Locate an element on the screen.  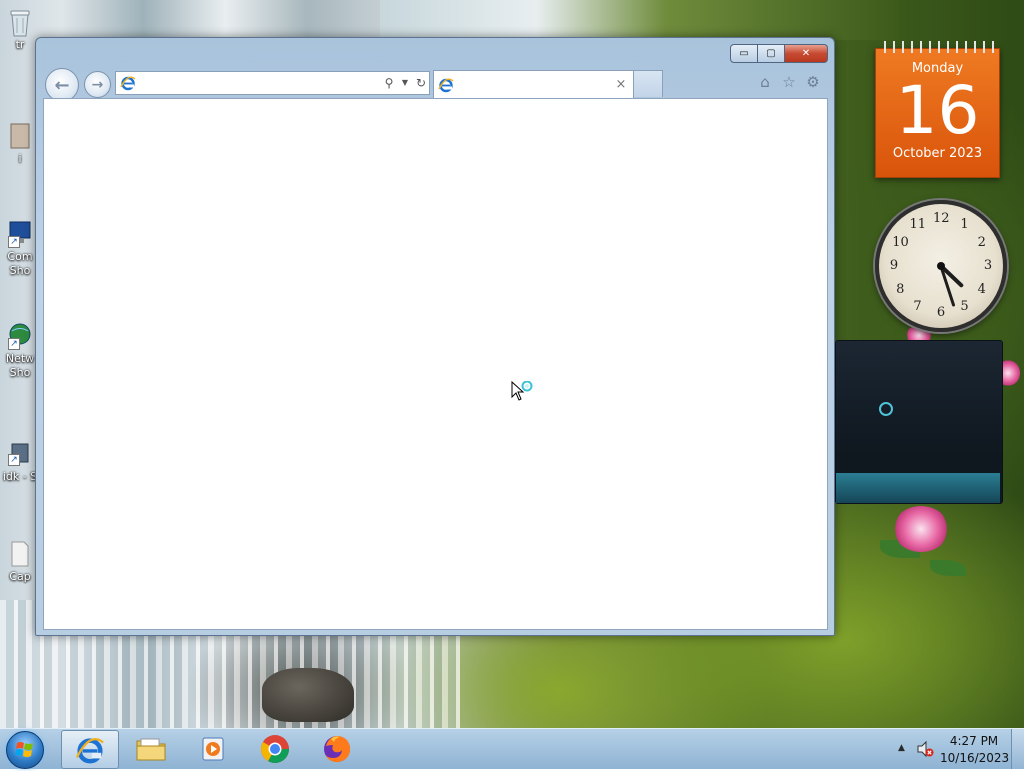
taskbar-clock-time: 4:27 PM is located at coordinates (974, 741).